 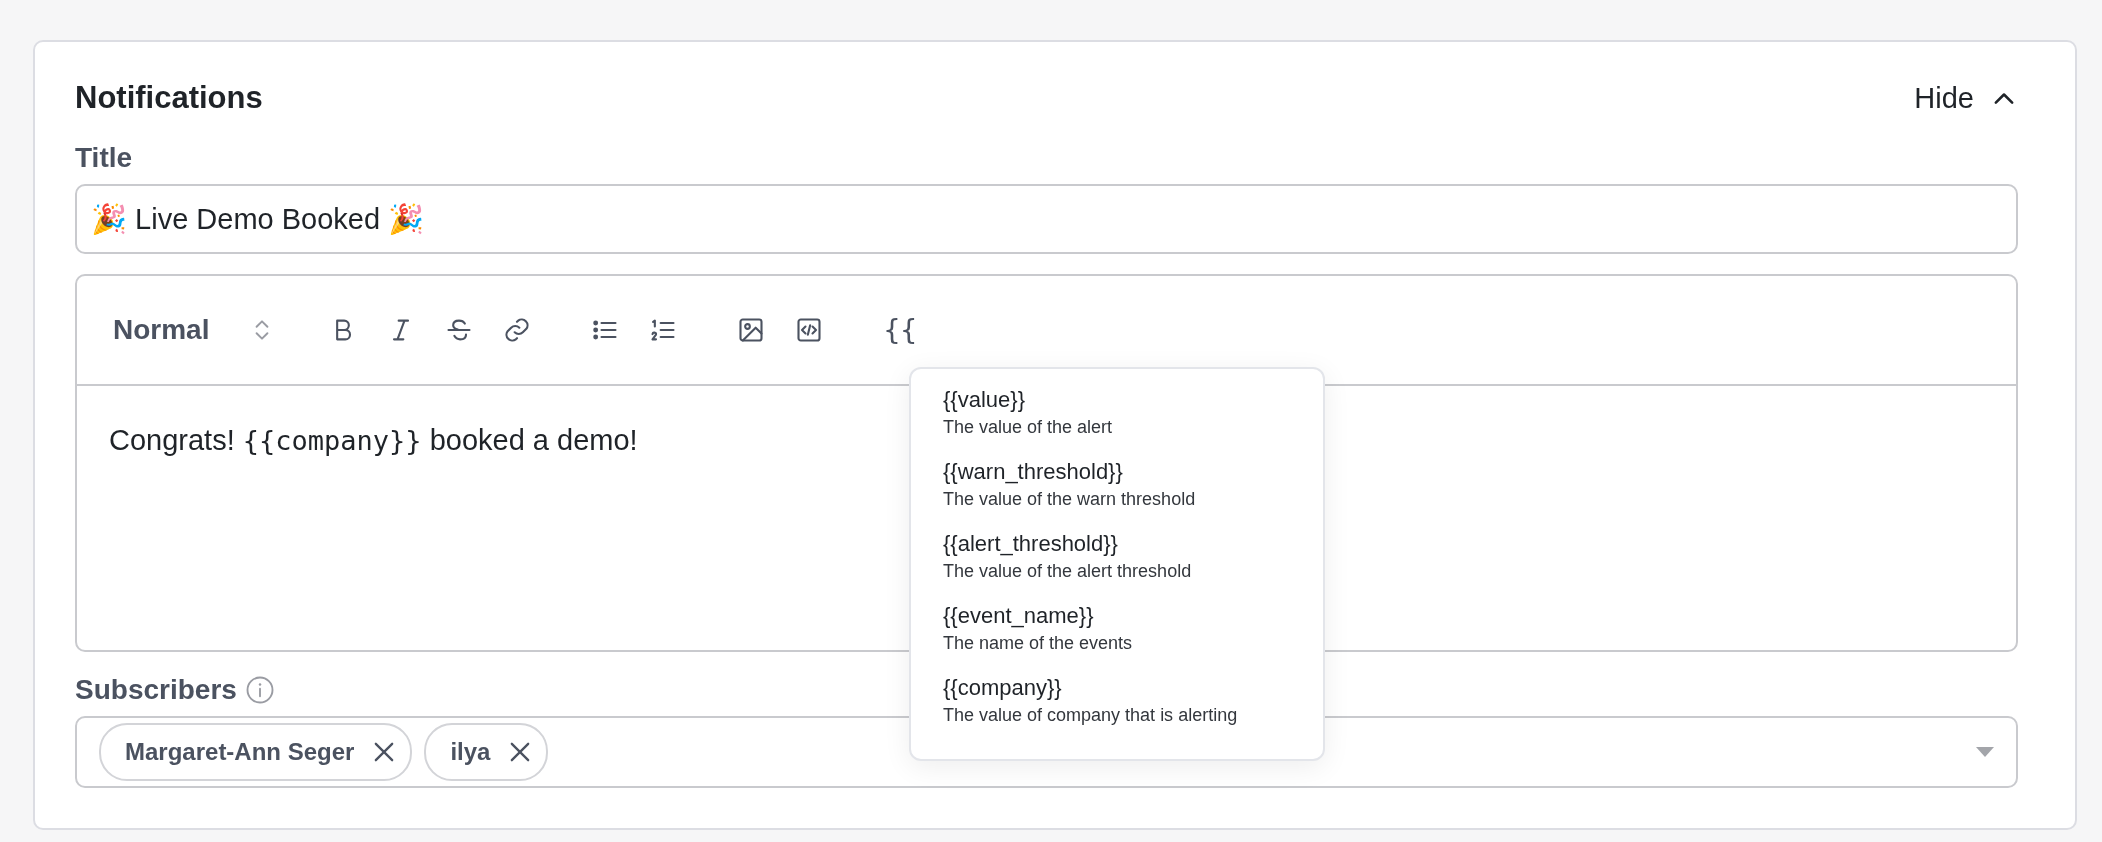 I want to click on dropdown-caret-icon, so click(x=1985, y=752).